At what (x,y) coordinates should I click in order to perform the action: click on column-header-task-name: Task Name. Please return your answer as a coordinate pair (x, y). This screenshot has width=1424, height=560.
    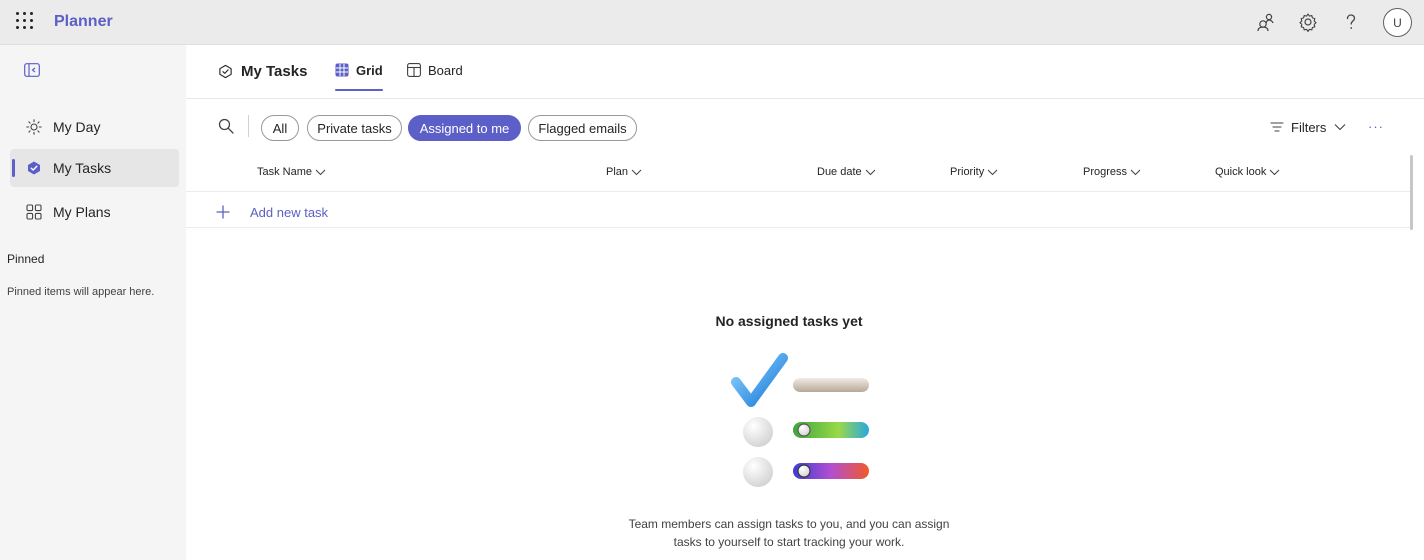
    Looking at the image, I should click on (291, 172).